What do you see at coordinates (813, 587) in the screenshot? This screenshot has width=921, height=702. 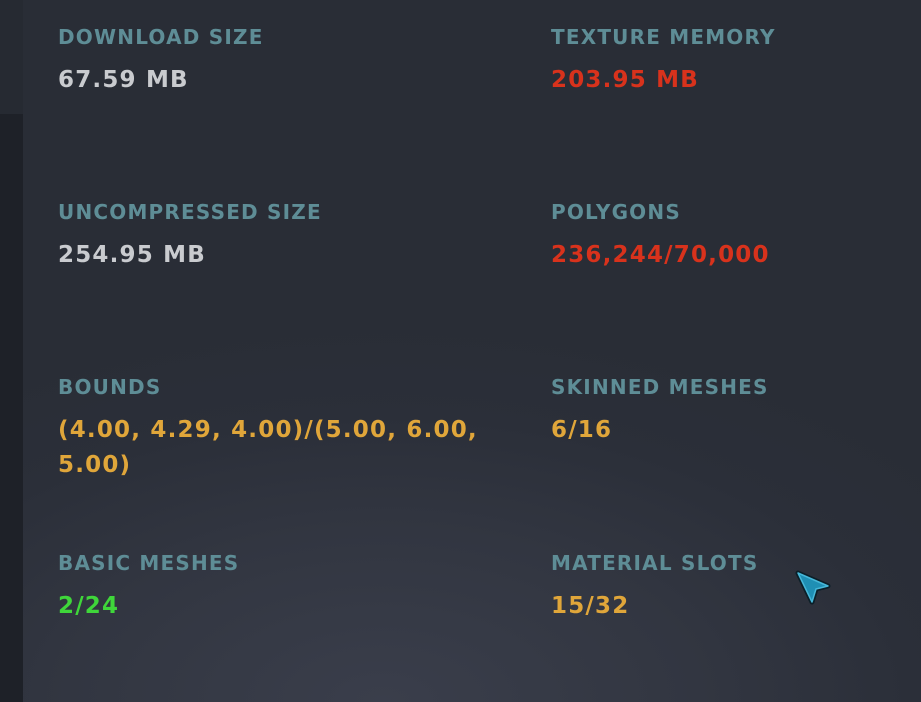 I see `cursor-arrow-icon` at bounding box center [813, 587].